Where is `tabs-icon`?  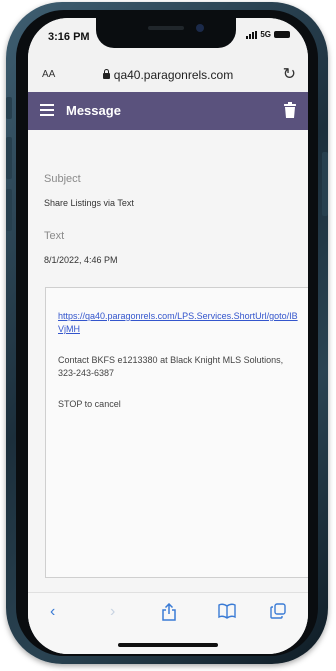 tabs-icon is located at coordinates (278, 611).